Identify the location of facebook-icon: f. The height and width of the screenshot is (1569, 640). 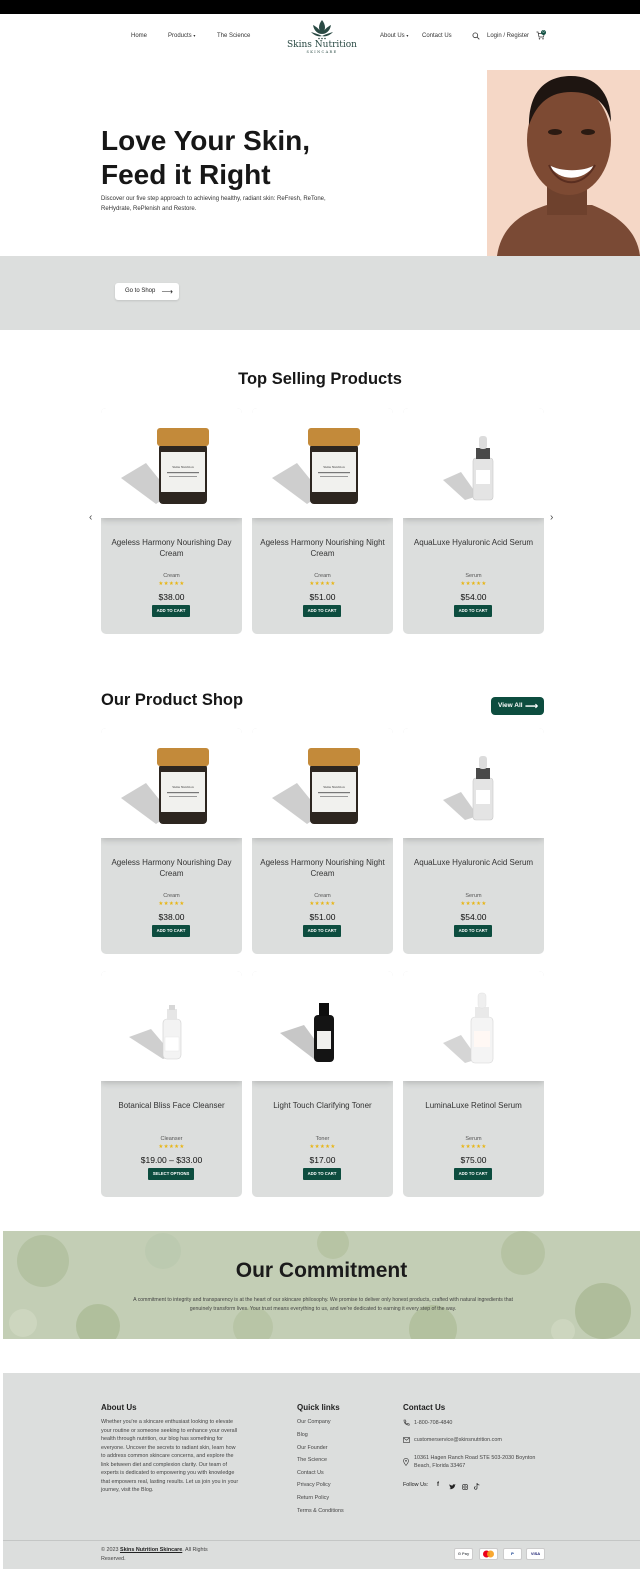
(438, 1485).